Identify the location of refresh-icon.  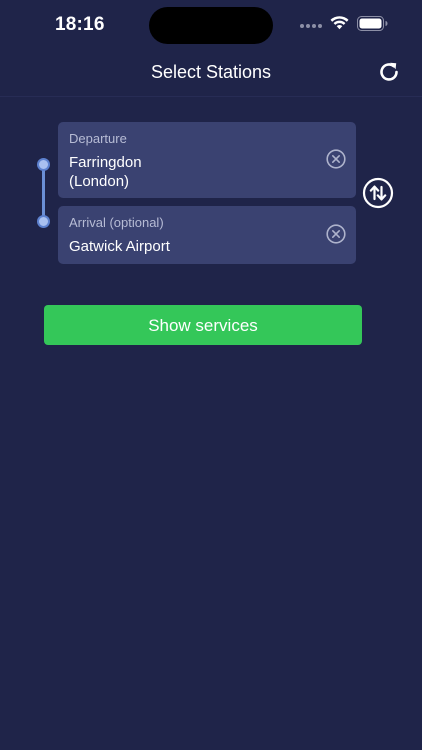
(389, 72).